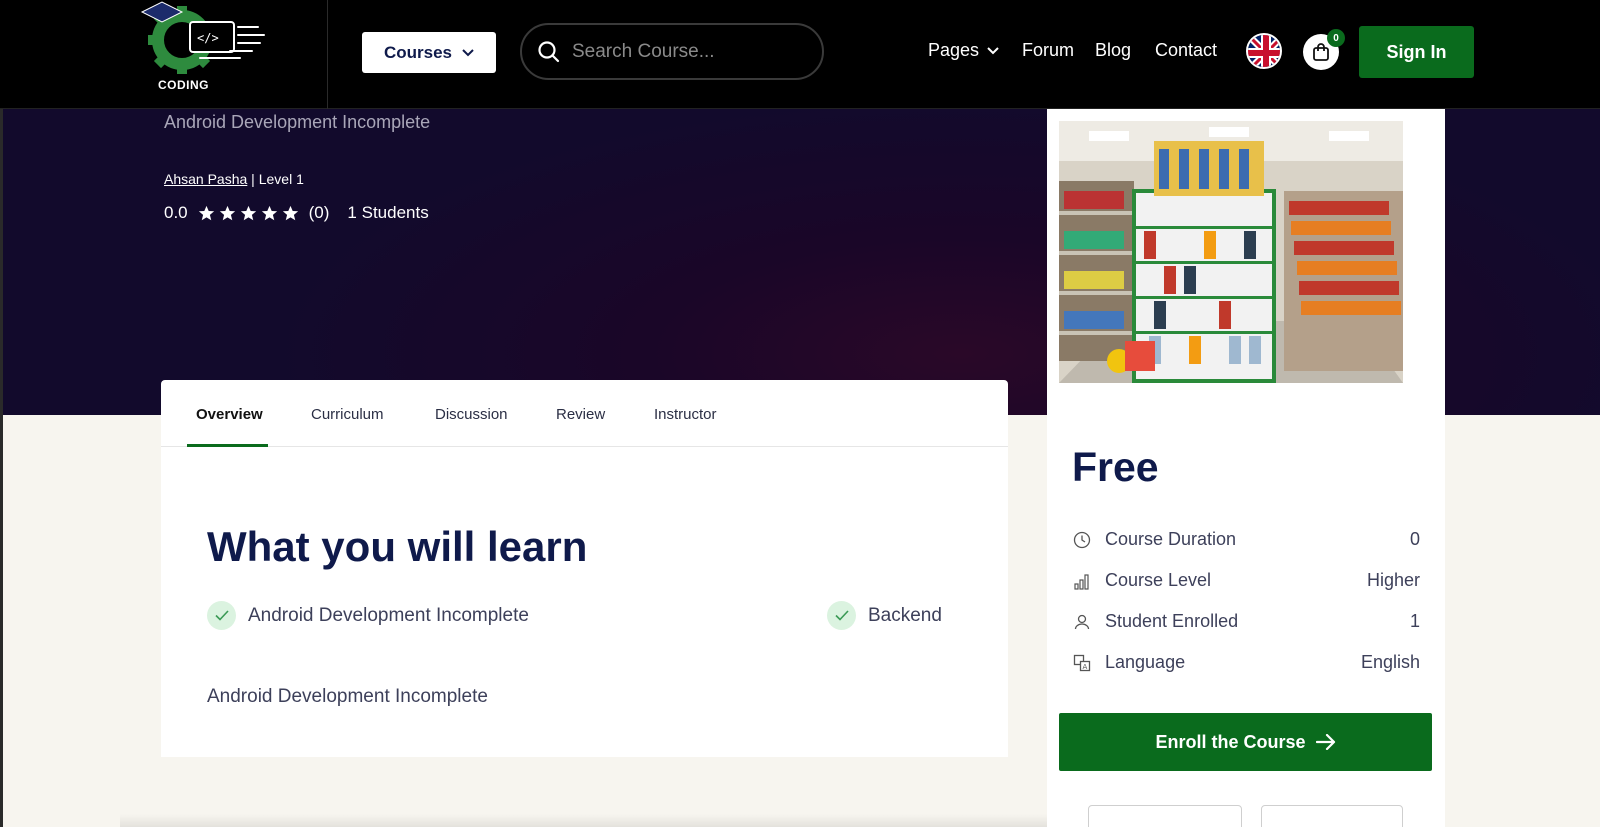 This screenshot has width=1600, height=827. Describe the element at coordinates (1246, 662) in the screenshot. I see `info-row-language: A Language English` at that location.